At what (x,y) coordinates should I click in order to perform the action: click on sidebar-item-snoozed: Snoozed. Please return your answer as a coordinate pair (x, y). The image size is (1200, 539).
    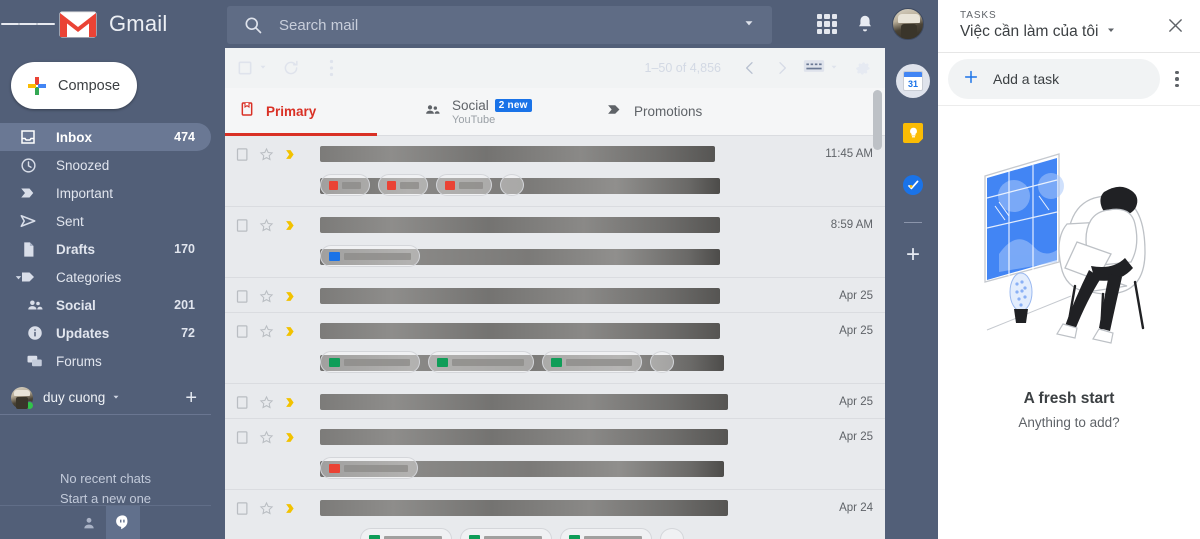
    Looking at the image, I should click on (105, 165).